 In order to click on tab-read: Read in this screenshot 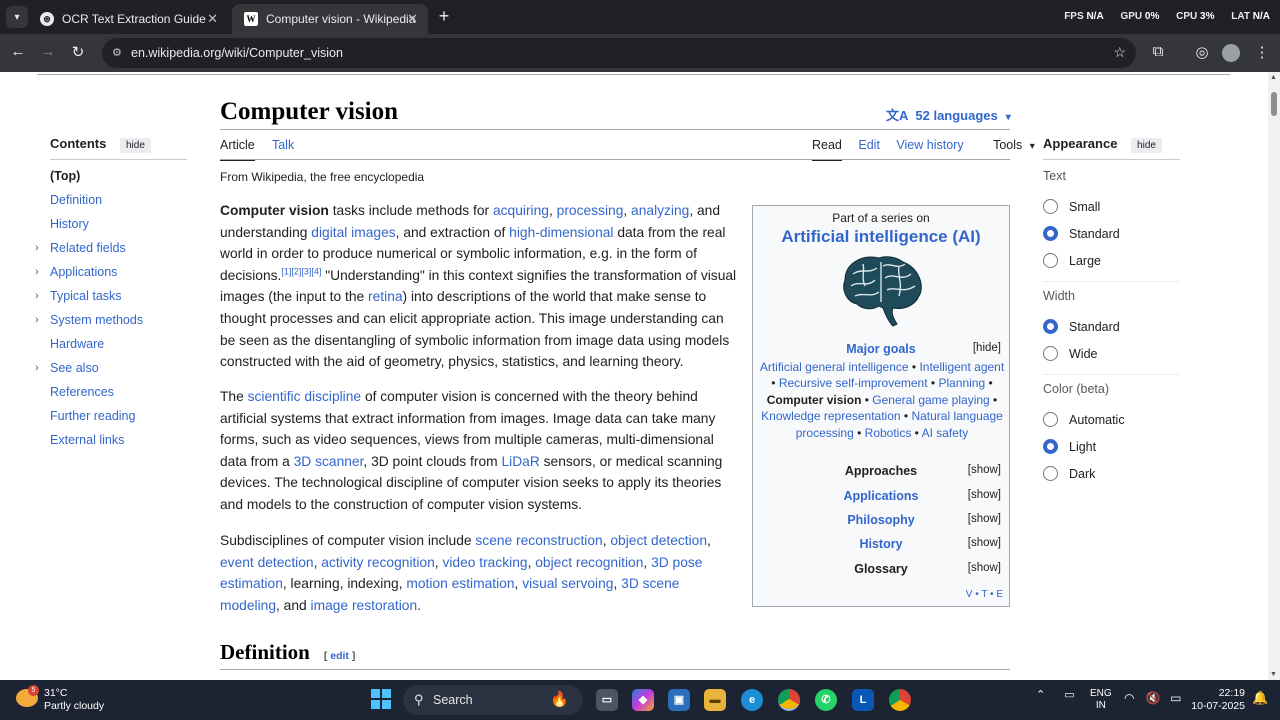, I will do `click(827, 149)`.